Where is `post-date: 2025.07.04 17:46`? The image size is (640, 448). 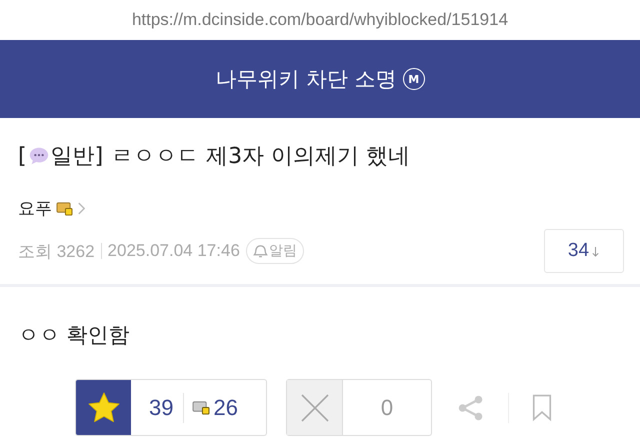 post-date: 2025.07.04 17:46 is located at coordinates (174, 251).